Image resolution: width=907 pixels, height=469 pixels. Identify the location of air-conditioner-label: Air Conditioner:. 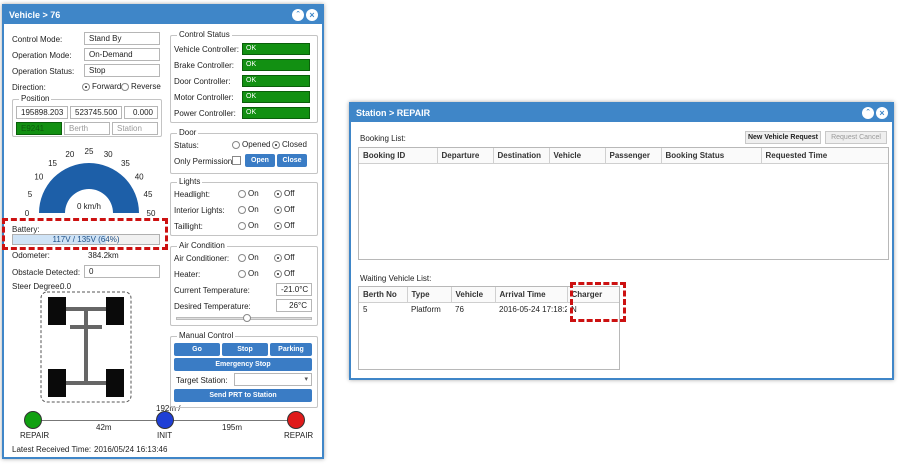
(202, 258).